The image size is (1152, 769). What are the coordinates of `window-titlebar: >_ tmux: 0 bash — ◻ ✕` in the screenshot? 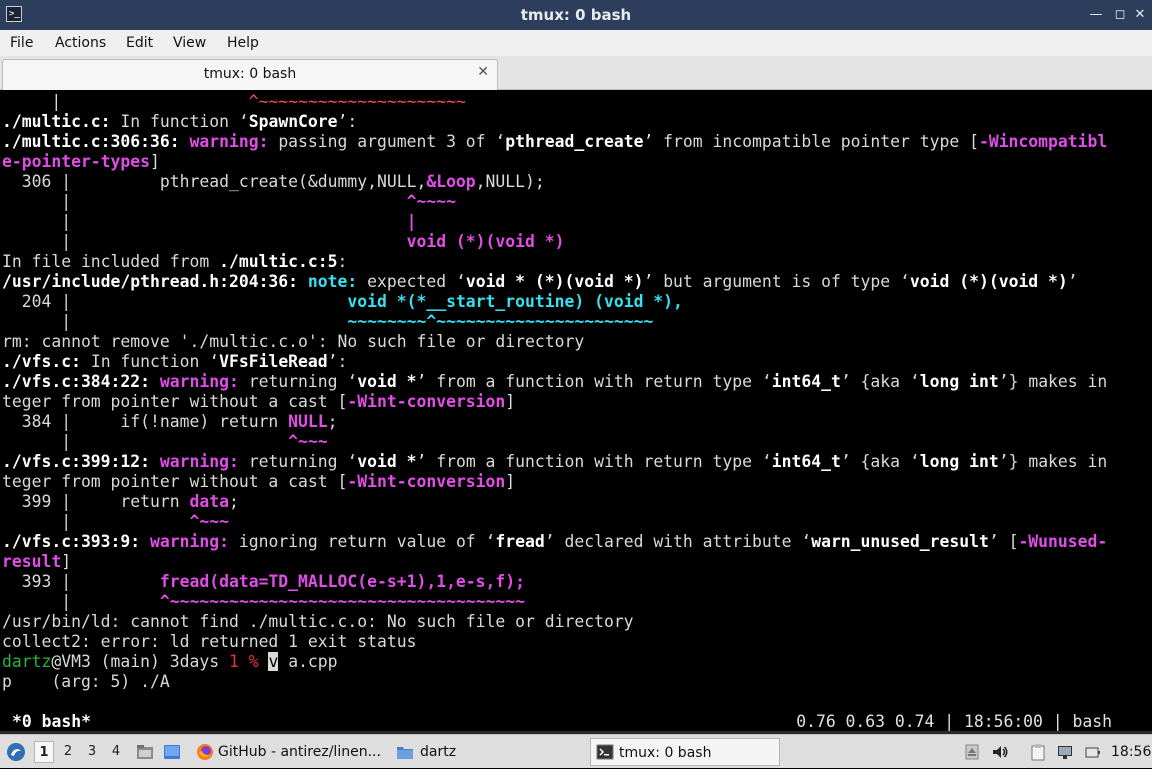 It's located at (576, 15).